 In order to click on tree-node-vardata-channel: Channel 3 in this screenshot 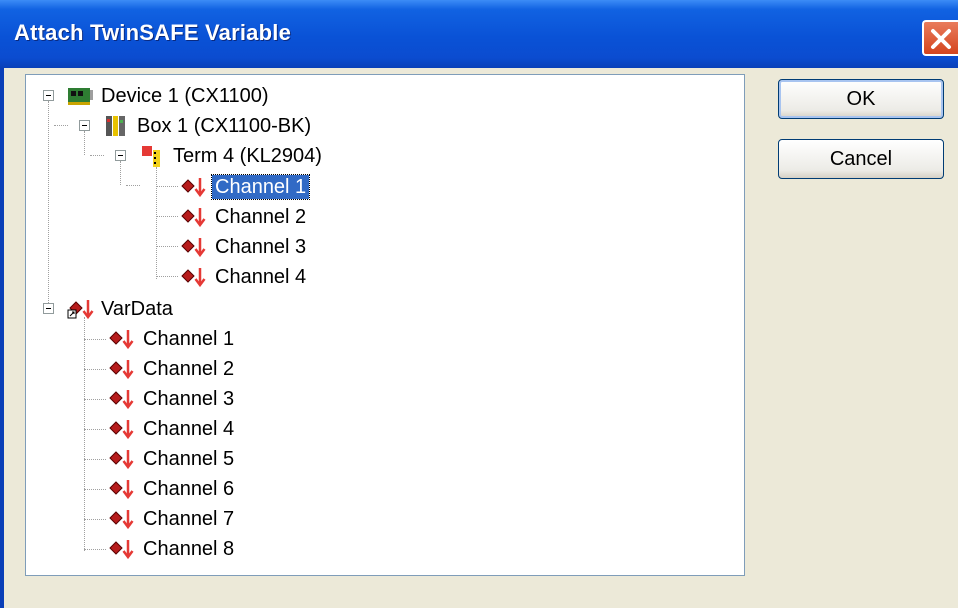, I will do `click(172, 399)`.